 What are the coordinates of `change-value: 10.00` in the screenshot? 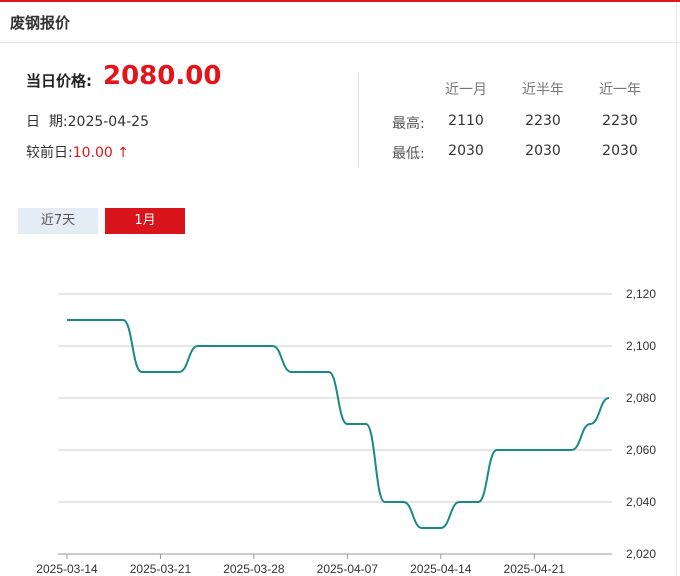 It's located at (92, 153).